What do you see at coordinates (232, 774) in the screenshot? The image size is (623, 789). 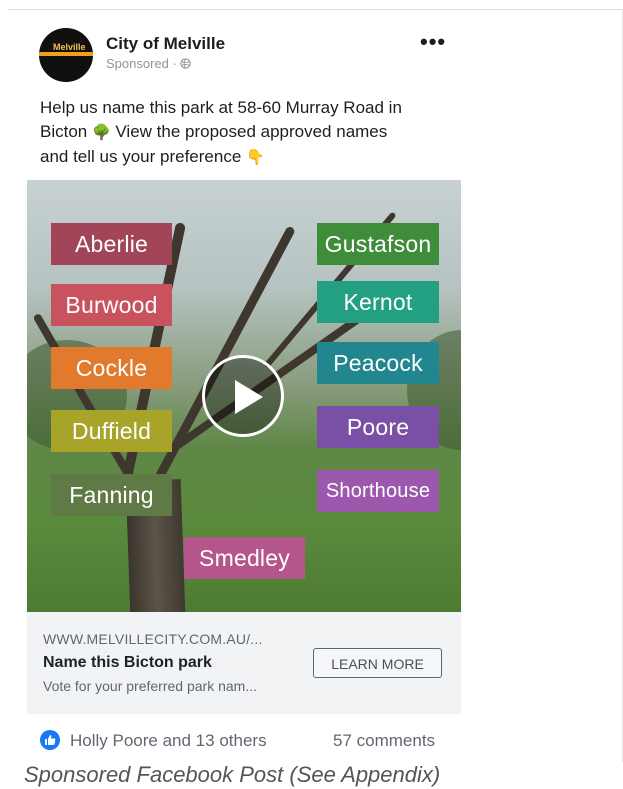 I see `figure-caption: Sponsored Facebook Post (See Appendix)` at bounding box center [232, 774].